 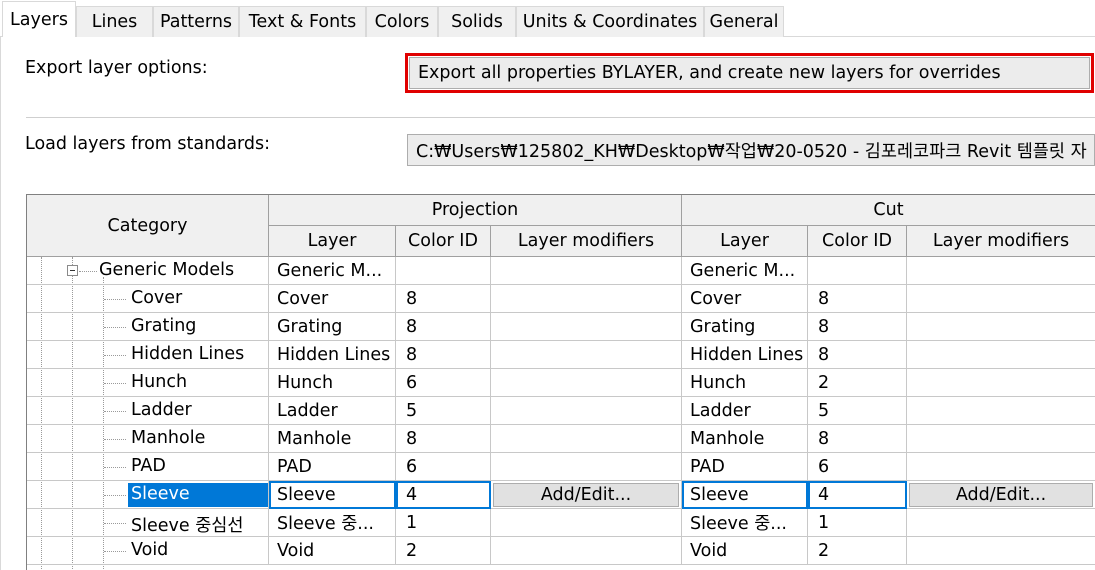 I want to click on table-row: Hunch, so click(x=148, y=383).